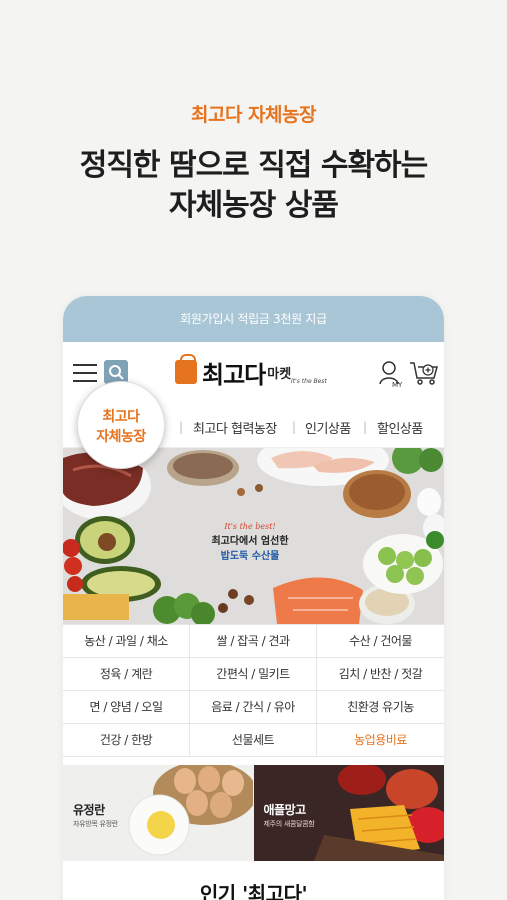 The height and width of the screenshot is (900, 507). What do you see at coordinates (253, 205) in the screenshot?
I see `hero-headline-line2: 자체농장 상품` at bounding box center [253, 205].